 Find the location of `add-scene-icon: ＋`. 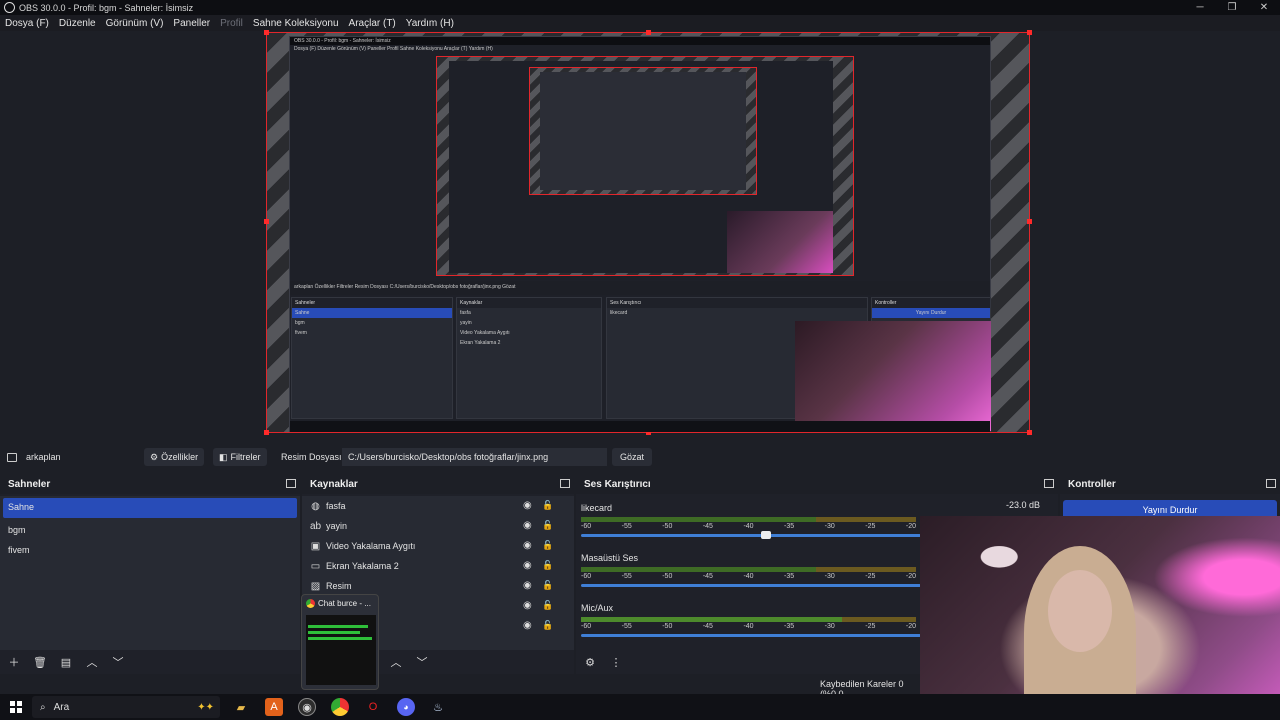

add-scene-icon: ＋ is located at coordinates (14, 662).